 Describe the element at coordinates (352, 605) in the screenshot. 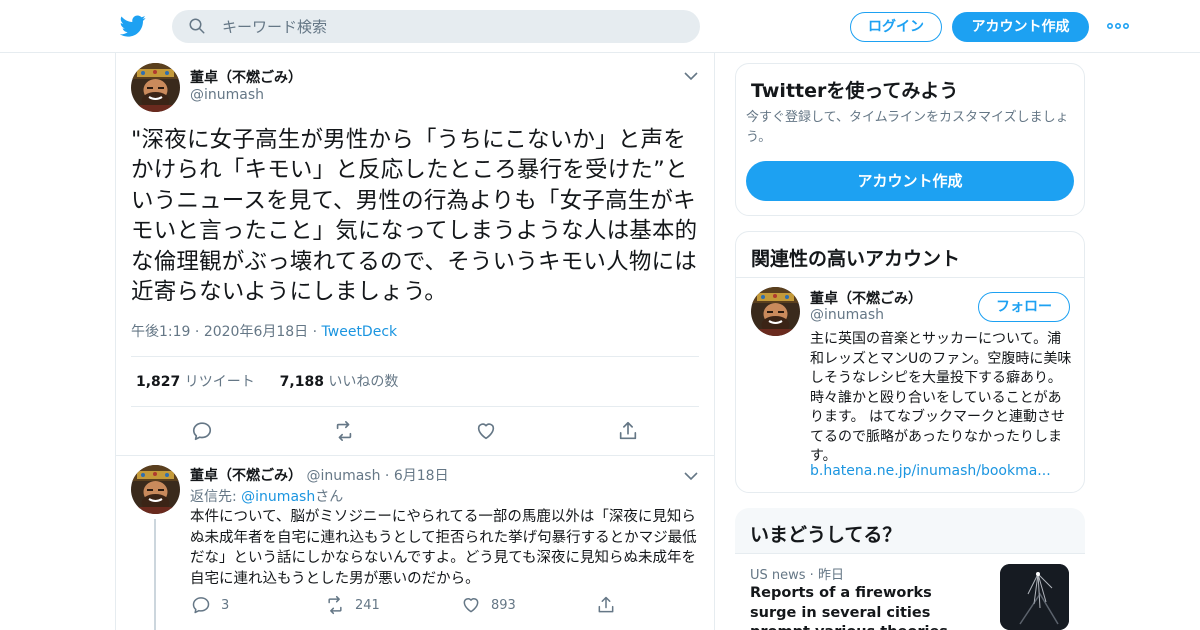

I see `retweet-button: 241` at that location.